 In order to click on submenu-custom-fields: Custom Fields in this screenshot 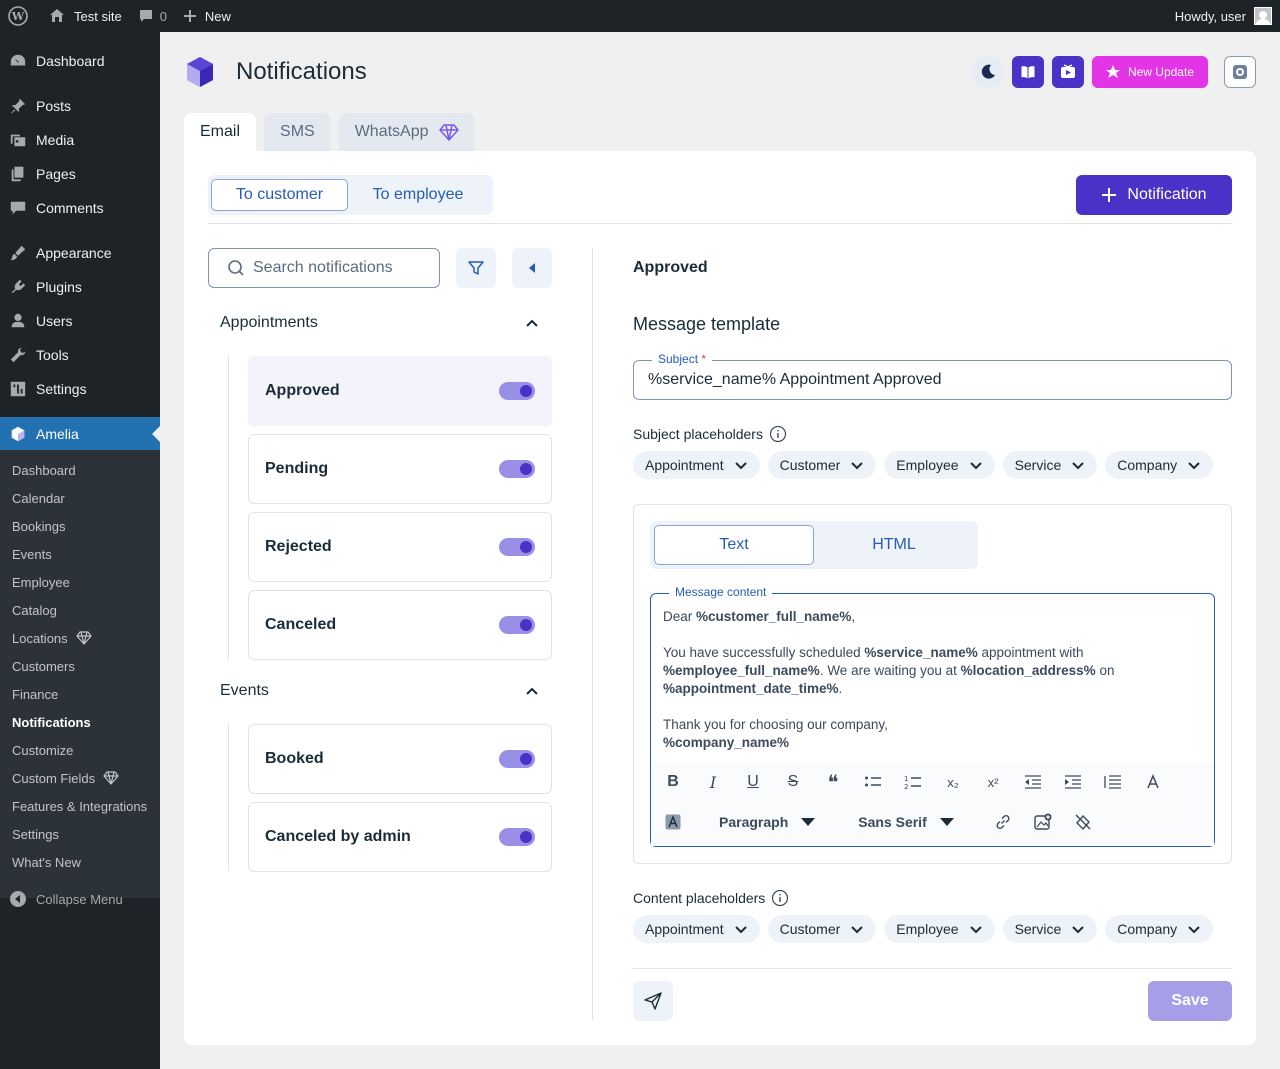, I will do `click(65, 778)`.